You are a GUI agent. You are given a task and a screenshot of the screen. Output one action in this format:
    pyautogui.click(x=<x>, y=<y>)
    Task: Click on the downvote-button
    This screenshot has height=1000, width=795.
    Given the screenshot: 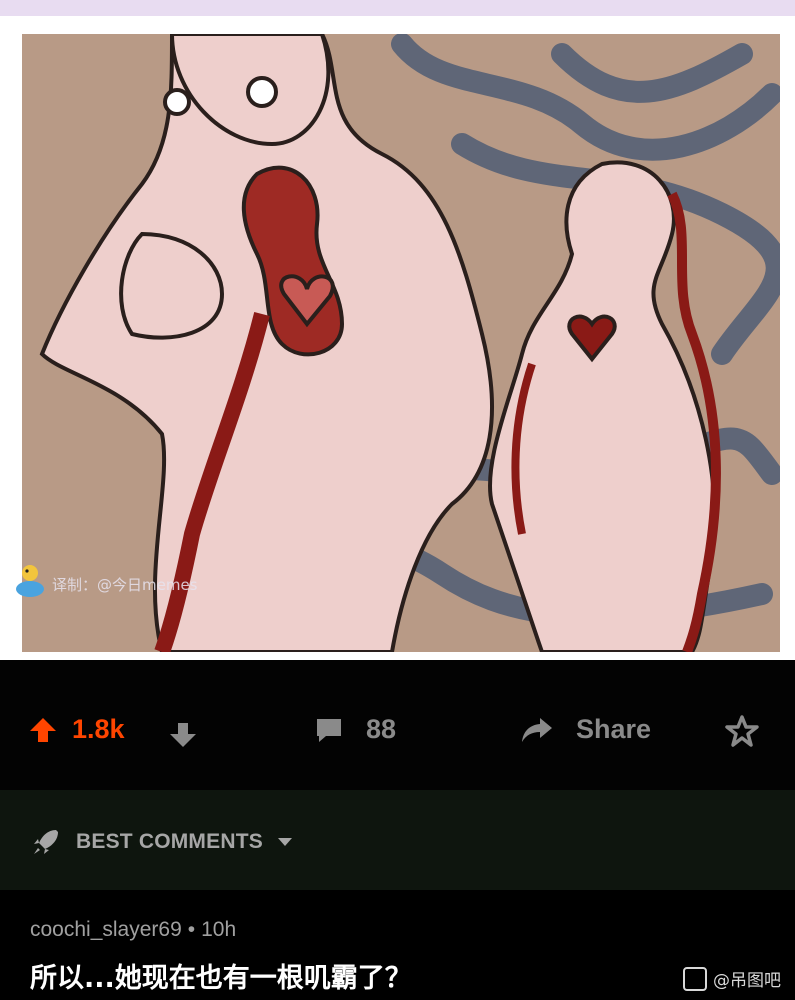 What is the action you would take?
    pyautogui.click(x=183, y=735)
    